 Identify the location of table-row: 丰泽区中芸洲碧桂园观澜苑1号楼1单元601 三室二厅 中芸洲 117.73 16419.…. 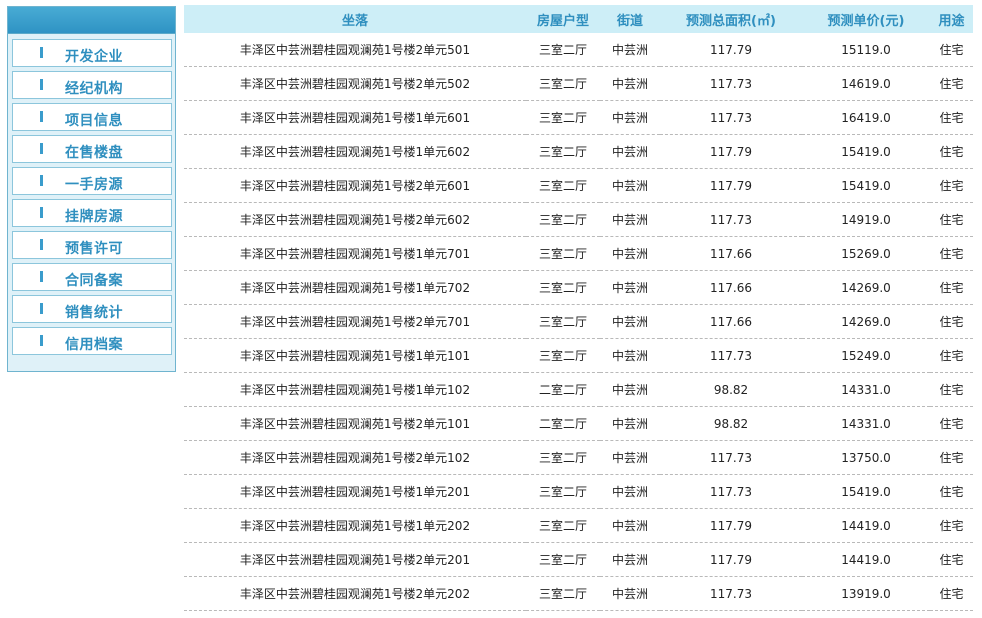
(578, 117).